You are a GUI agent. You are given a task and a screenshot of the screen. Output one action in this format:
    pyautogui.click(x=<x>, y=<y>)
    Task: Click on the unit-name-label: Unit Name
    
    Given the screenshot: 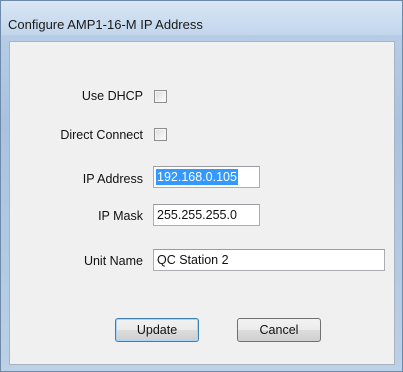 What is the action you would take?
    pyautogui.click(x=113, y=261)
    